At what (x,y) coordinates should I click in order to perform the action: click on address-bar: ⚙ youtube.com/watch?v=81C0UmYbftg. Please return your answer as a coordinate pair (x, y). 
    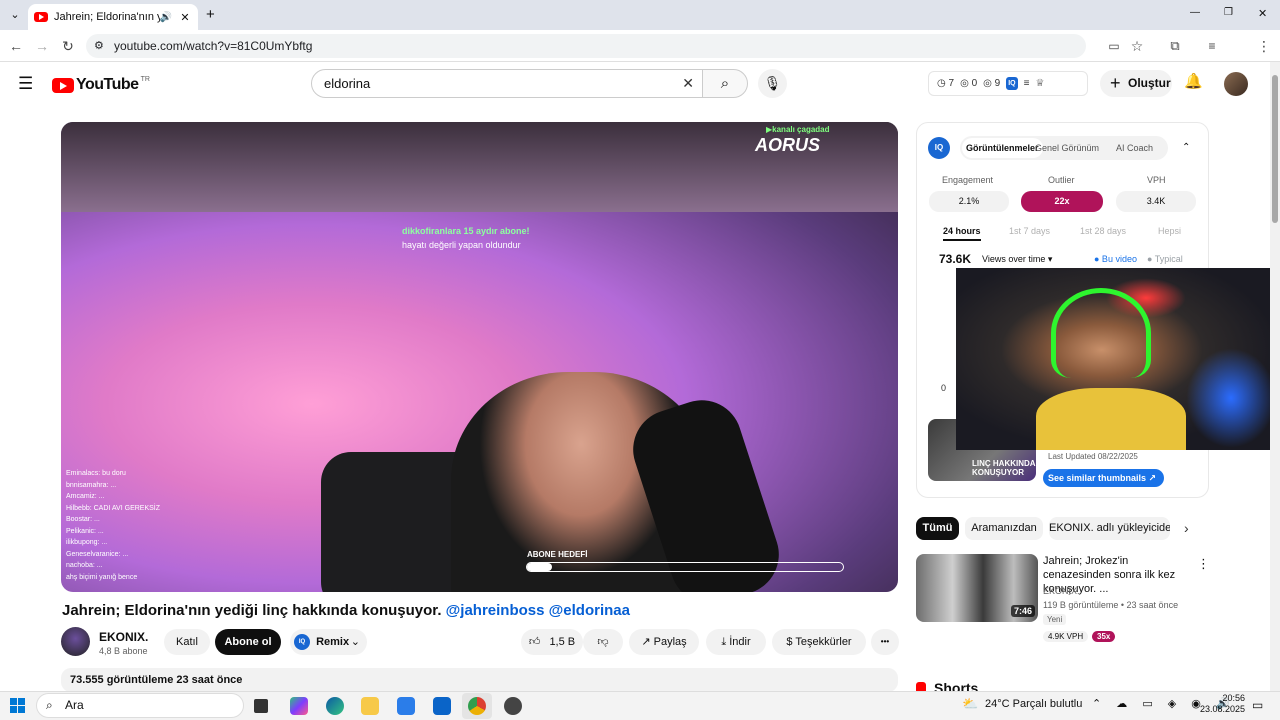
    Looking at the image, I should click on (586, 46).